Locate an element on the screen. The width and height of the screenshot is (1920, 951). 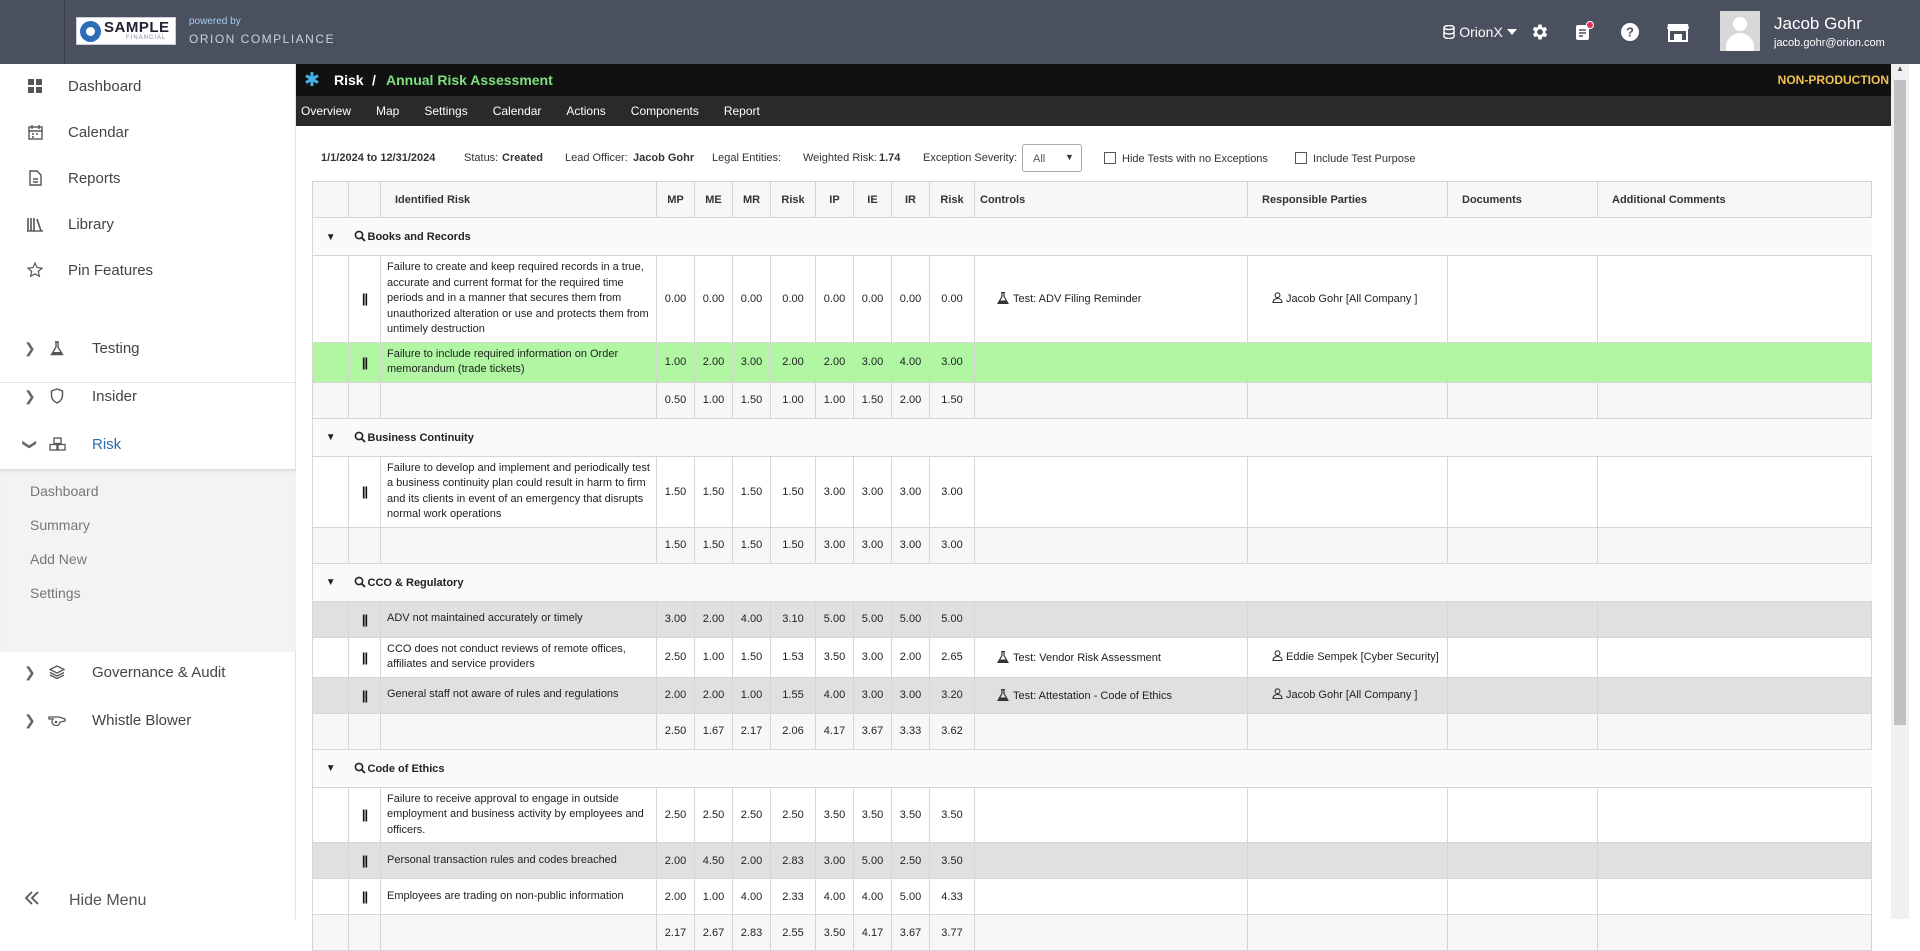
sidebar-item-risk: ❯ Risk is located at coordinates (148, 444).